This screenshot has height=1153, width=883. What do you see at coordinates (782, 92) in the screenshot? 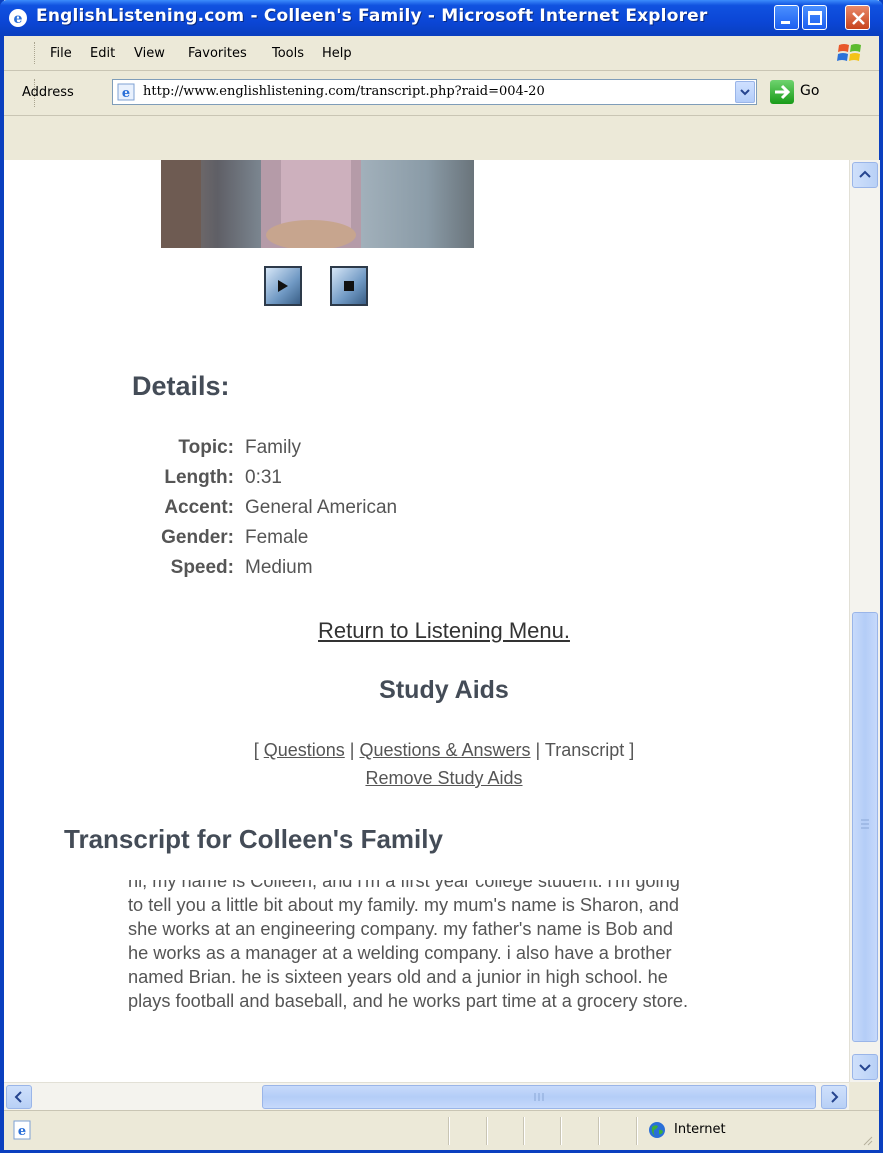
I see `go-arrow-icon` at bounding box center [782, 92].